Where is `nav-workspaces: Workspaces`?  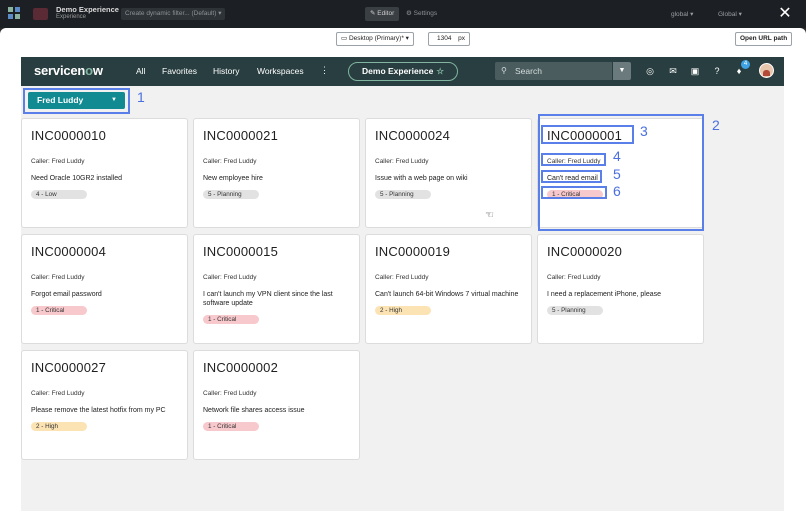
nav-workspaces: Workspaces is located at coordinates (280, 71).